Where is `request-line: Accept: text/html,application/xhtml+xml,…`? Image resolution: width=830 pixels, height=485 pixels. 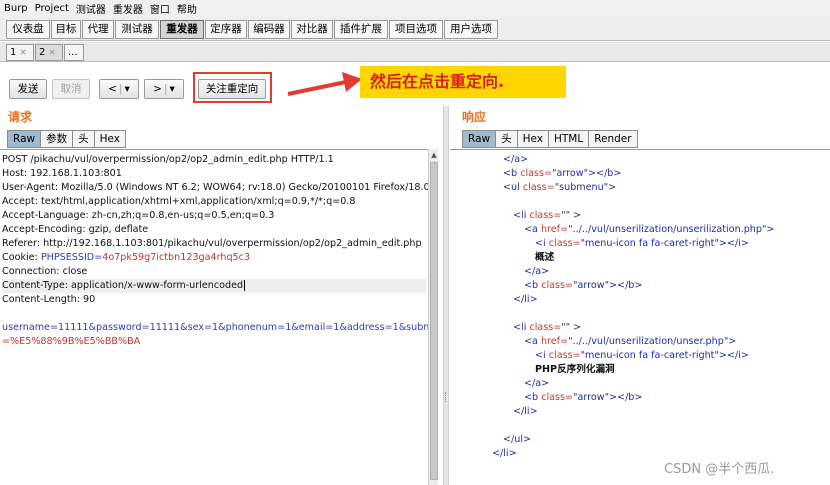 request-line: Accept: text/html,application/xhtml+xml,… is located at coordinates (179, 201).